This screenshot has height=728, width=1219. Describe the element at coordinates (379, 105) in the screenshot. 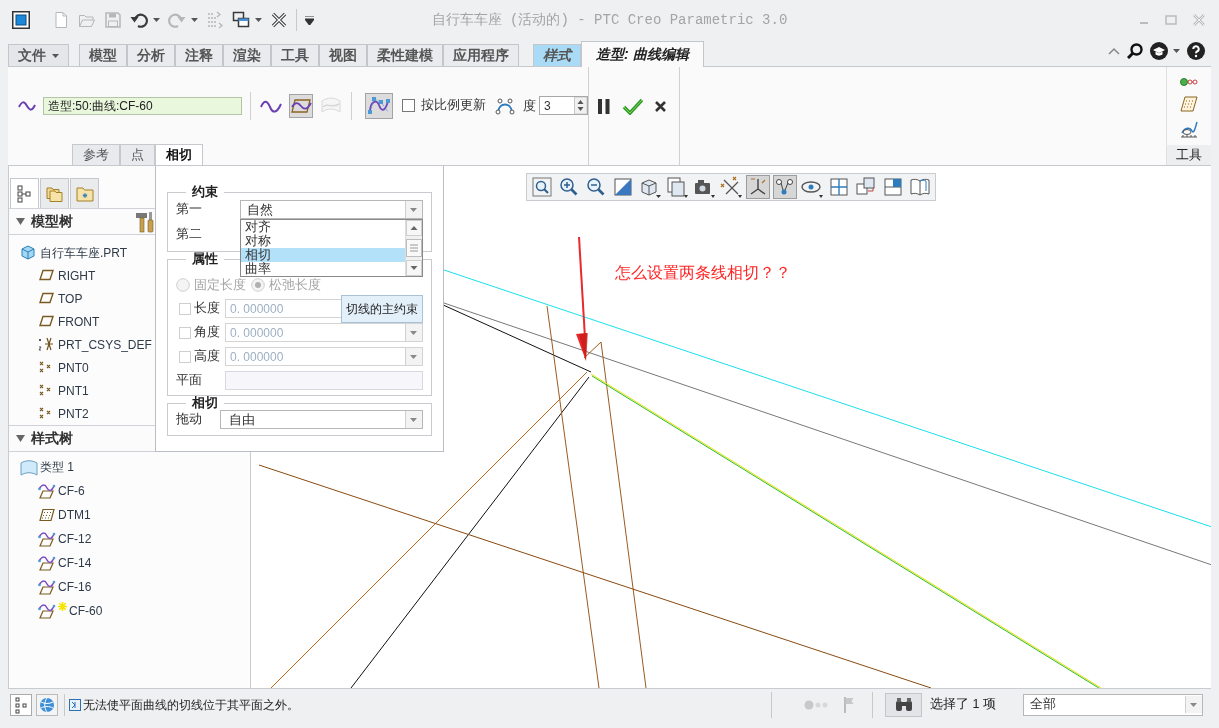

I see `control-points-icon` at that location.